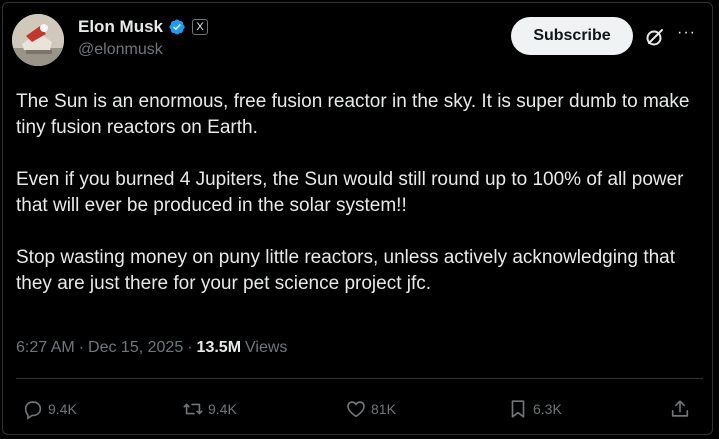 The width and height of the screenshot is (719, 439). Describe the element at coordinates (686, 33) in the screenshot. I see `more-icon: ···` at that location.